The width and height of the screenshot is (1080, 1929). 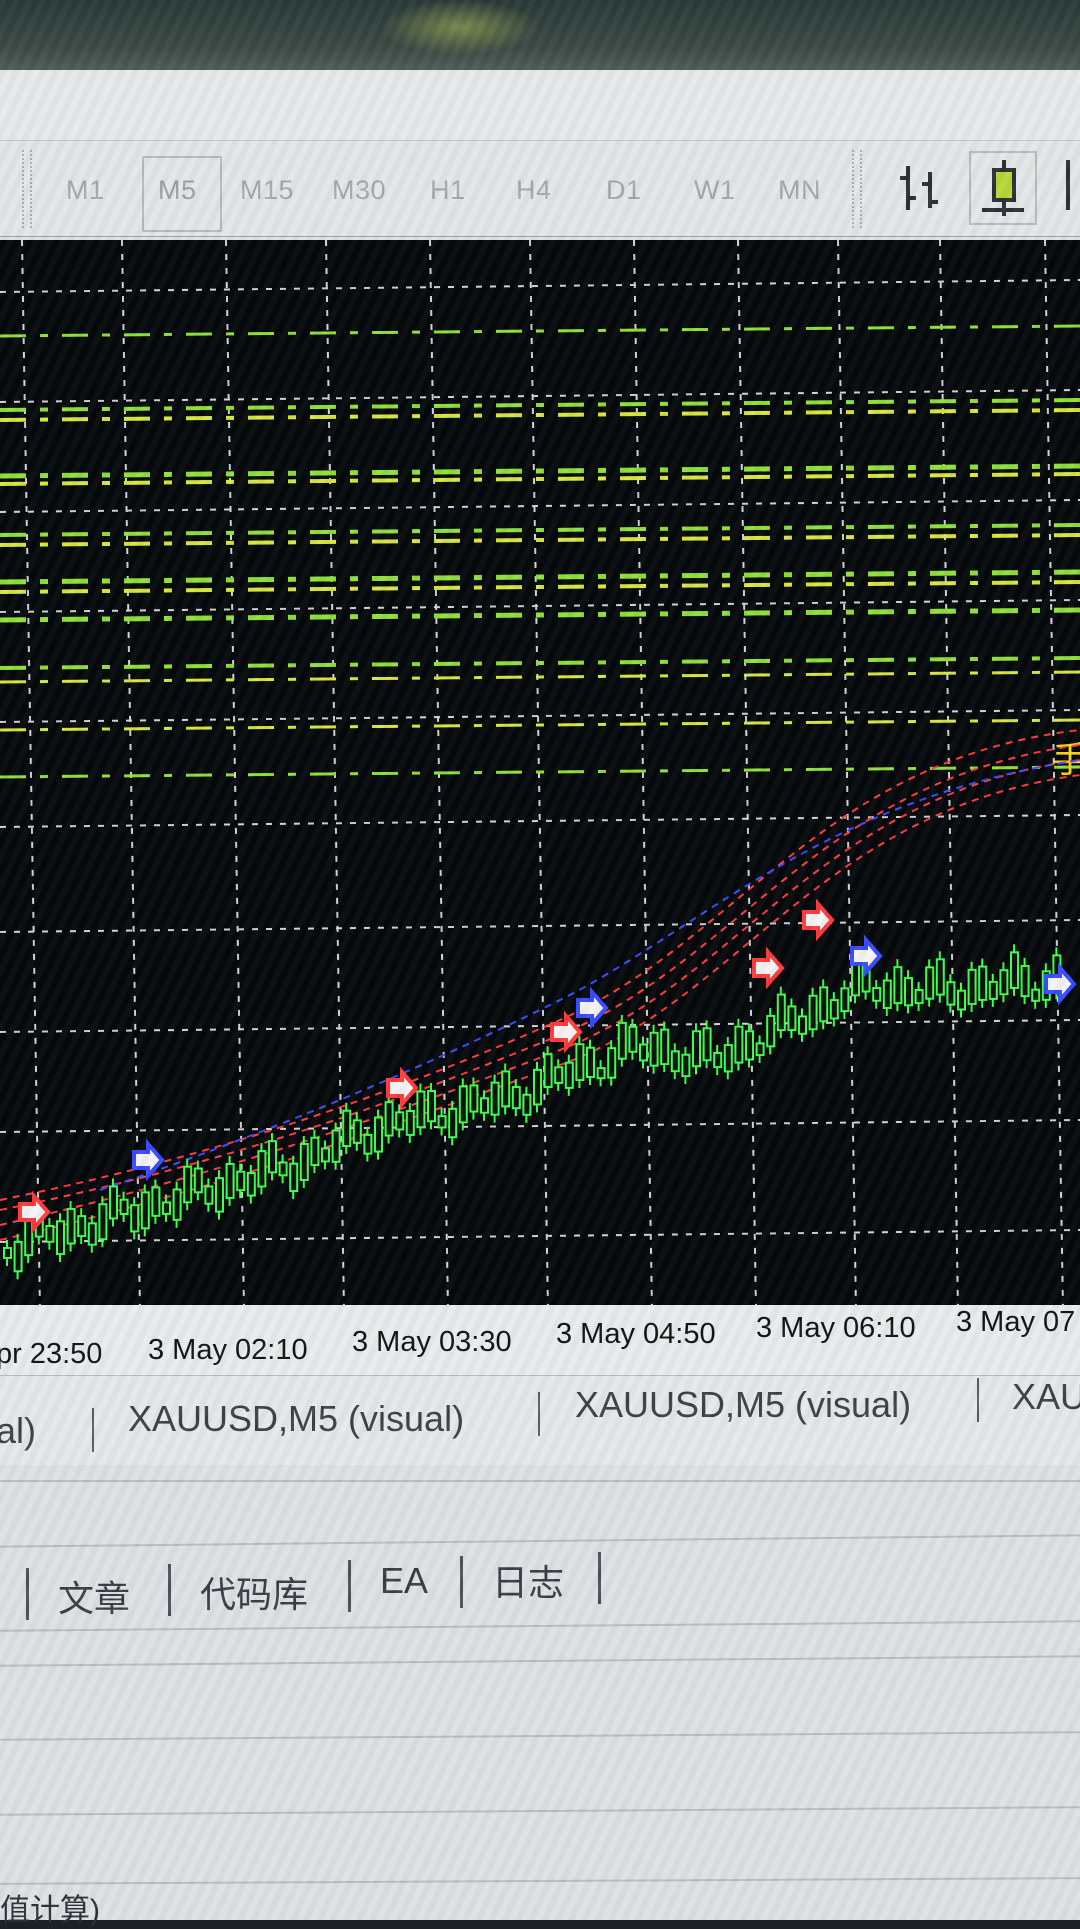 I want to click on terminal-tab-articles: 文章, so click(x=94, y=1596).